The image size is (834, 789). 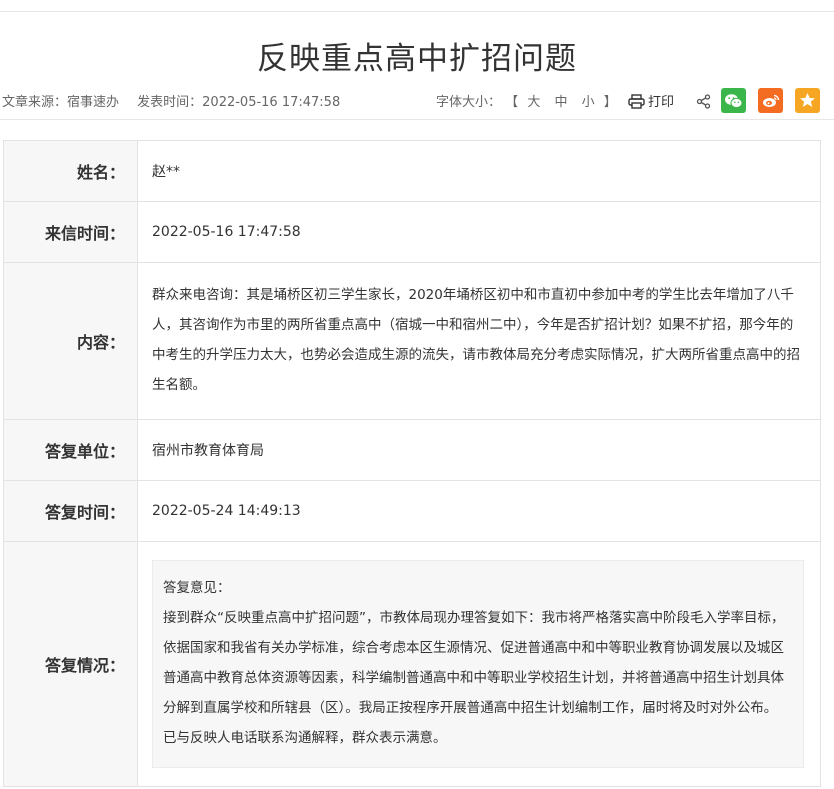 I want to click on weibo-share-button, so click(x=770, y=100).